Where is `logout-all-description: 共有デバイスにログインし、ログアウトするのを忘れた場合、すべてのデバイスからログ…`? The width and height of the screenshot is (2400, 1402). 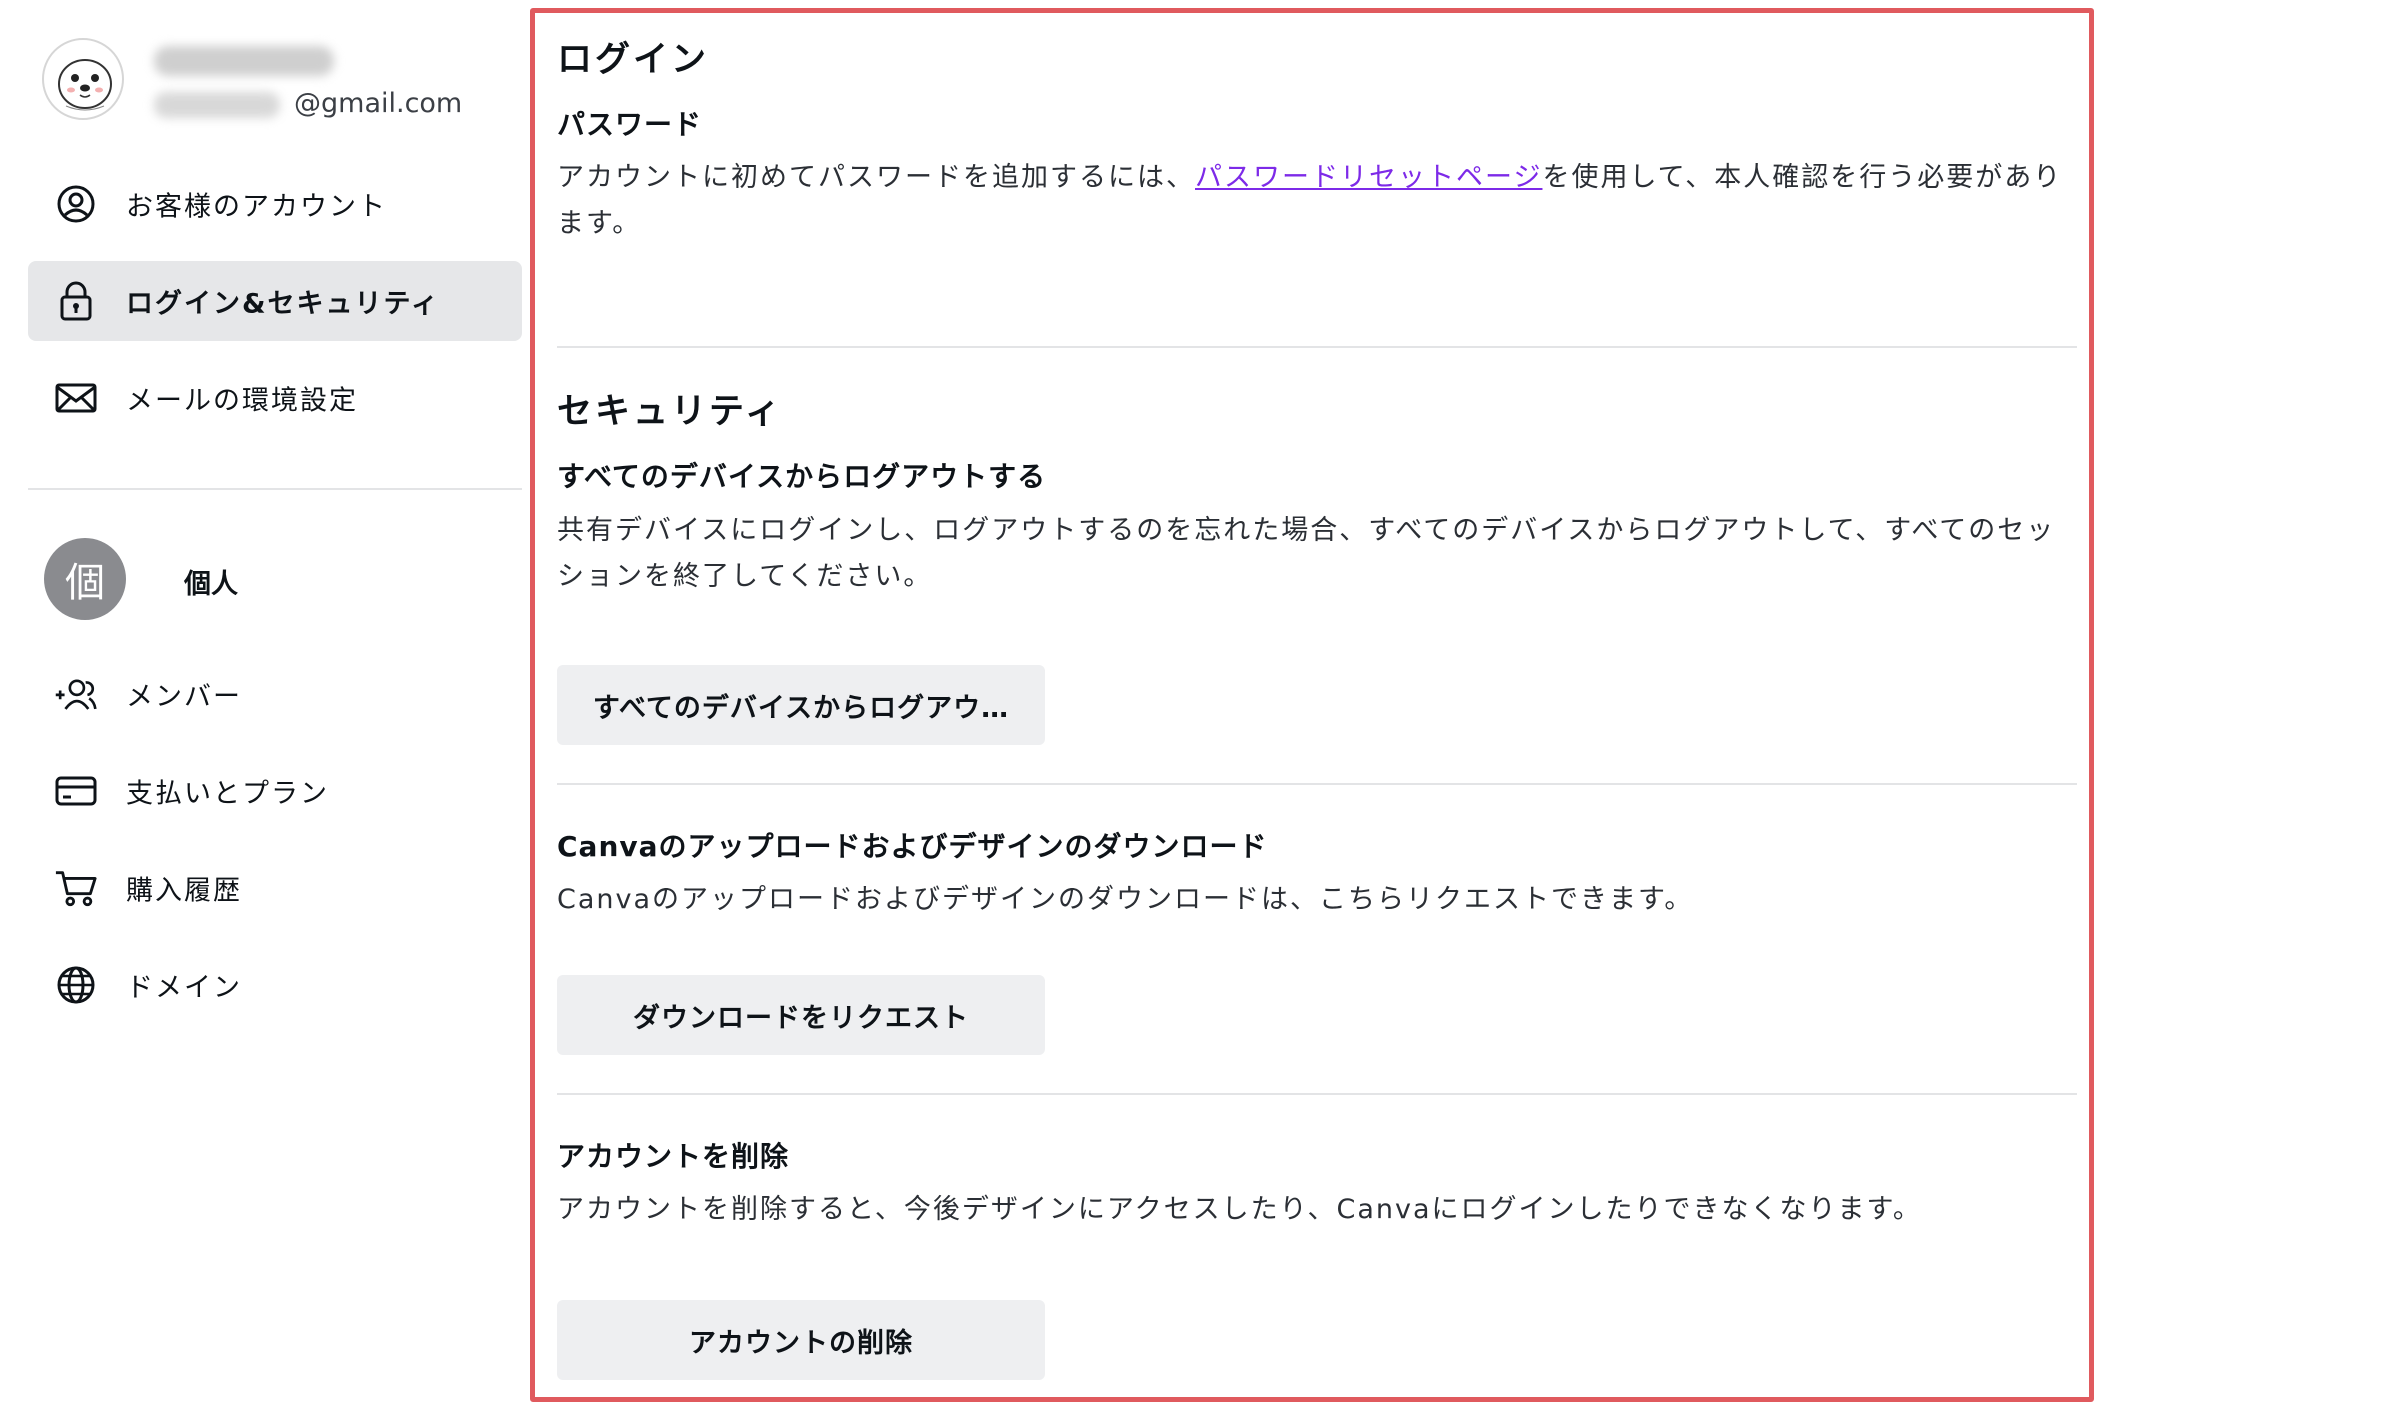
logout-all-description: 共有デバイスにログインし、ログアウトするのを忘れた場合、すべてのデバイスからログ… is located at coordinates (1306, 553).